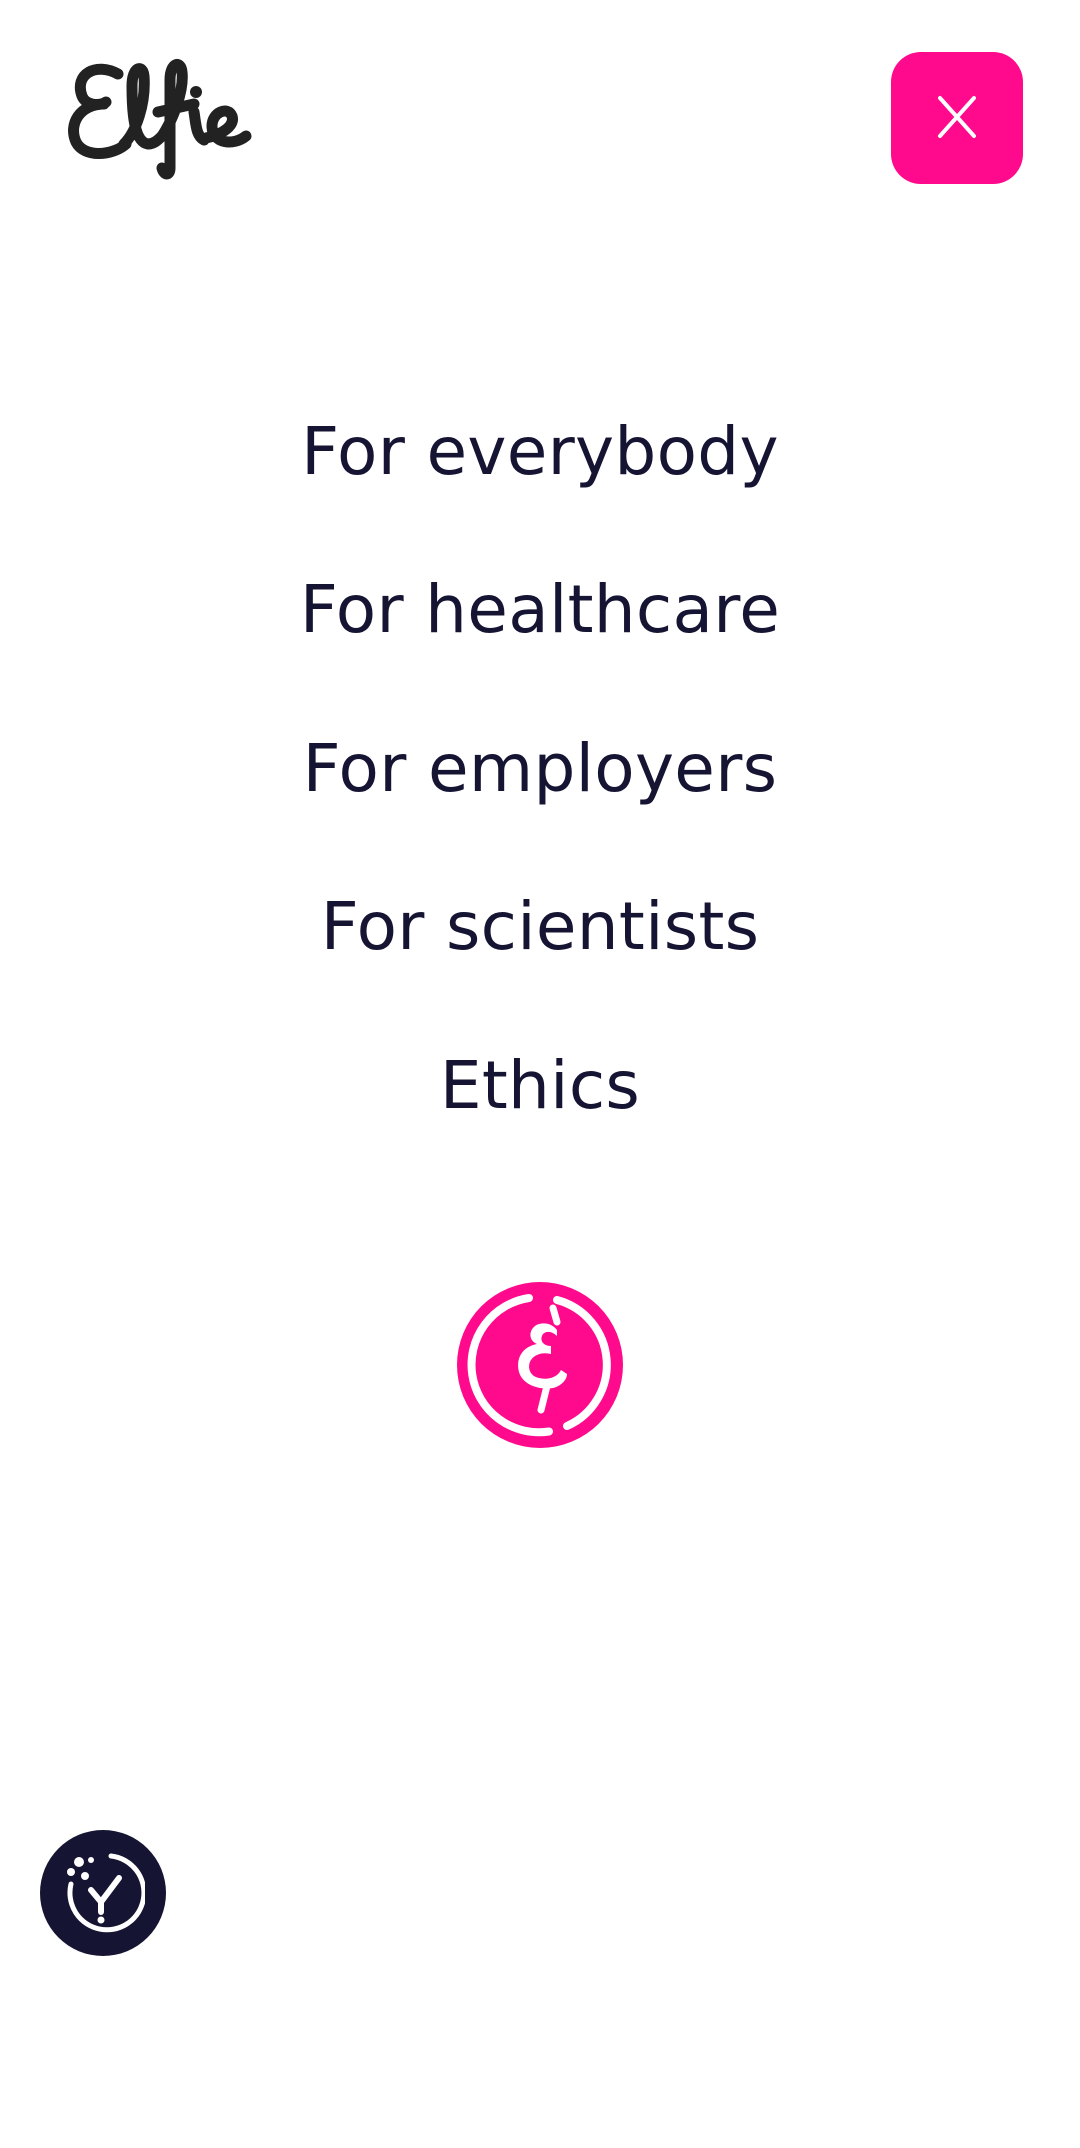 The image size is (1080, 2148). Describe the element at coordinates (540, 1086) in the screenshot. I see `menu-item-ethics: Ethics` at that location.